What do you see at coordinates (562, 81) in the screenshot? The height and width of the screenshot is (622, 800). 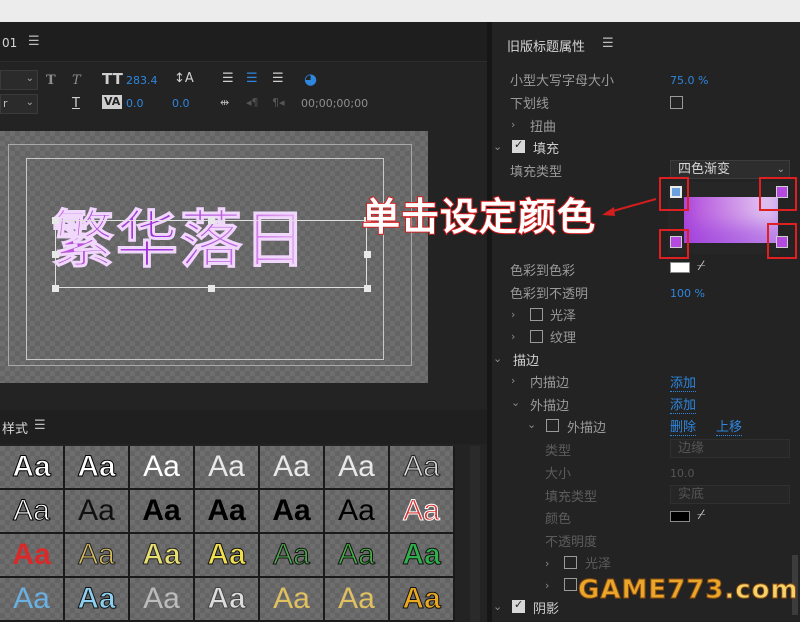 I see `small-caps-size-label: 小型大写字母大小` at bounding box center [562, 81].